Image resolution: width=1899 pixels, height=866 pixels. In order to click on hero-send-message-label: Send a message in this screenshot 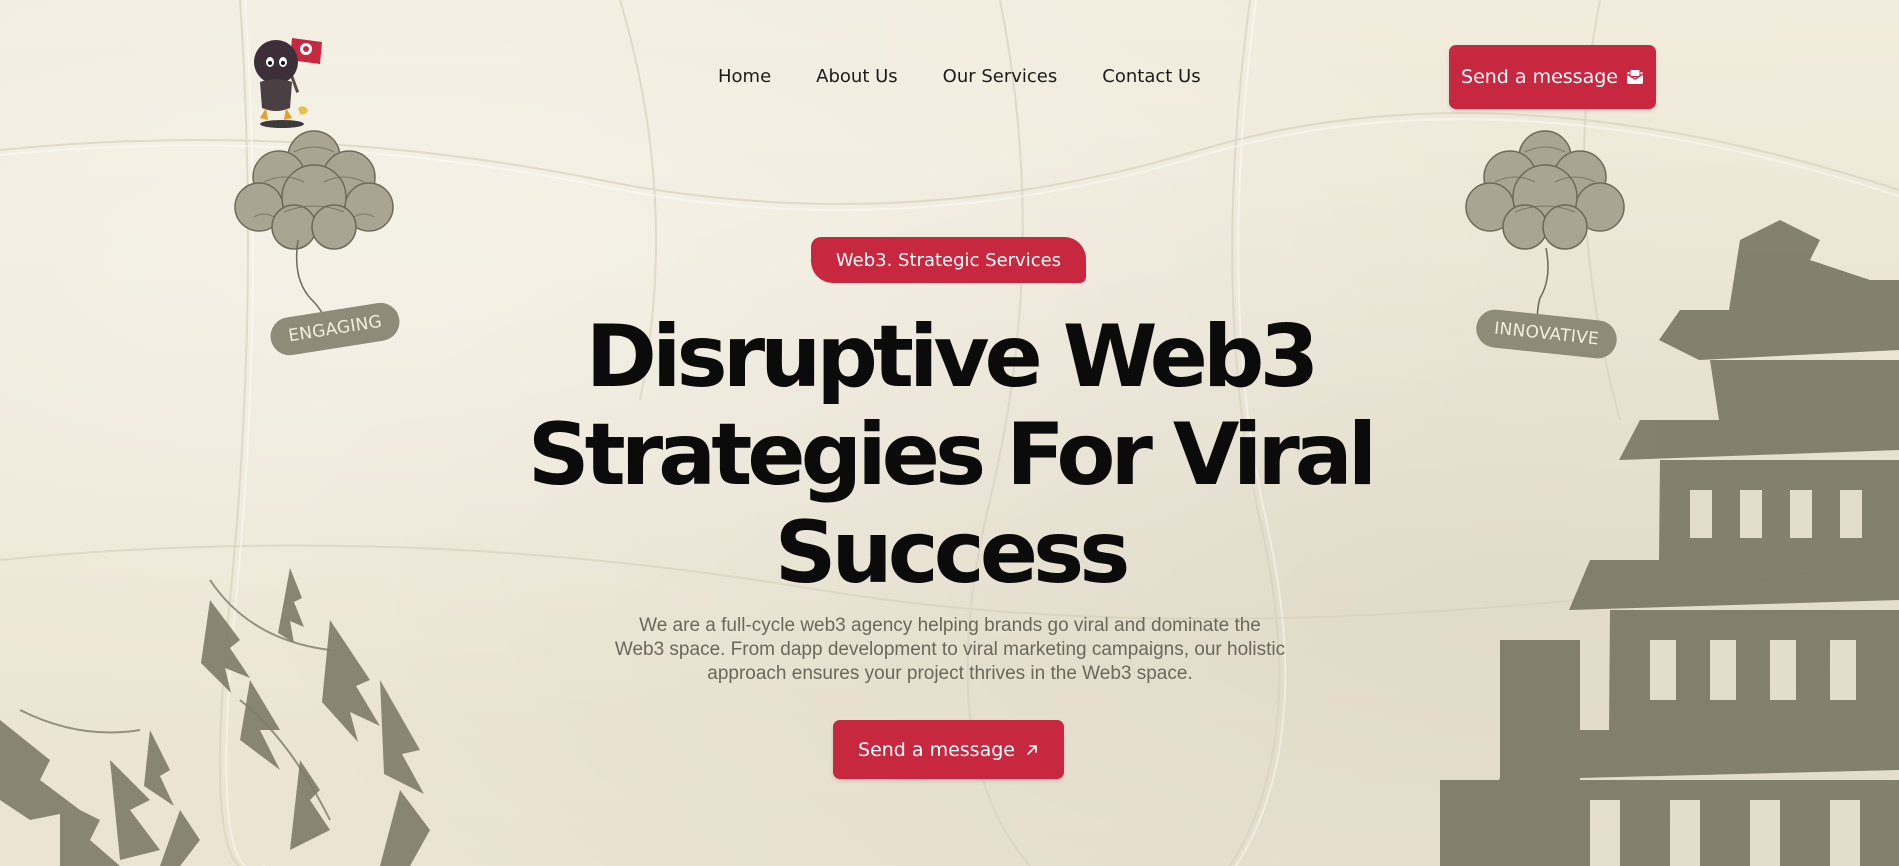, I will do `click(936, 749)`.